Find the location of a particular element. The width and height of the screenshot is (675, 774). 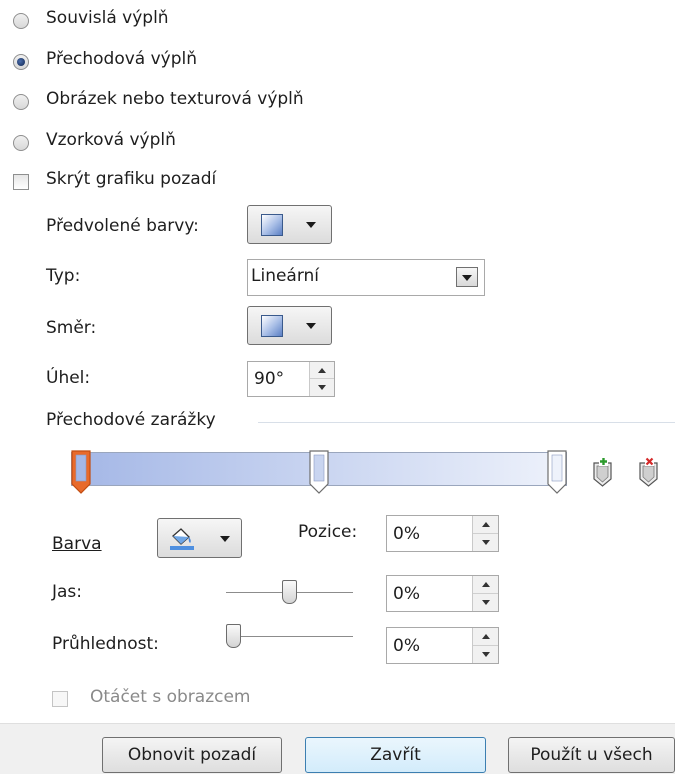

rotate-with-shape-label: Otáčet s obrazcem is located at coordinates (170, 697).